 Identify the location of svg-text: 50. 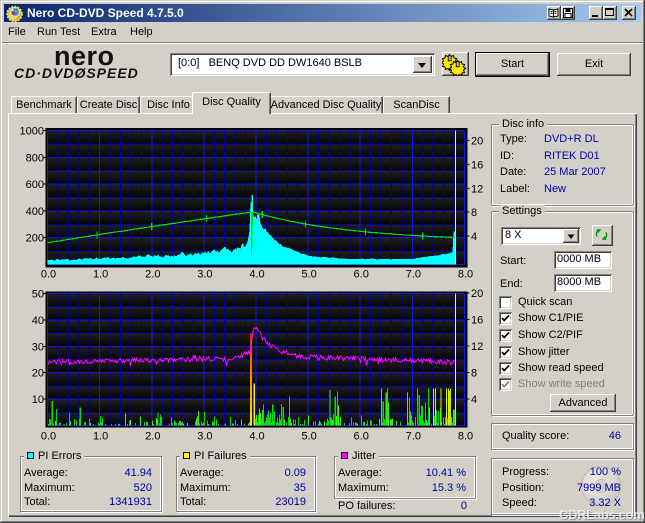
(38, 295).